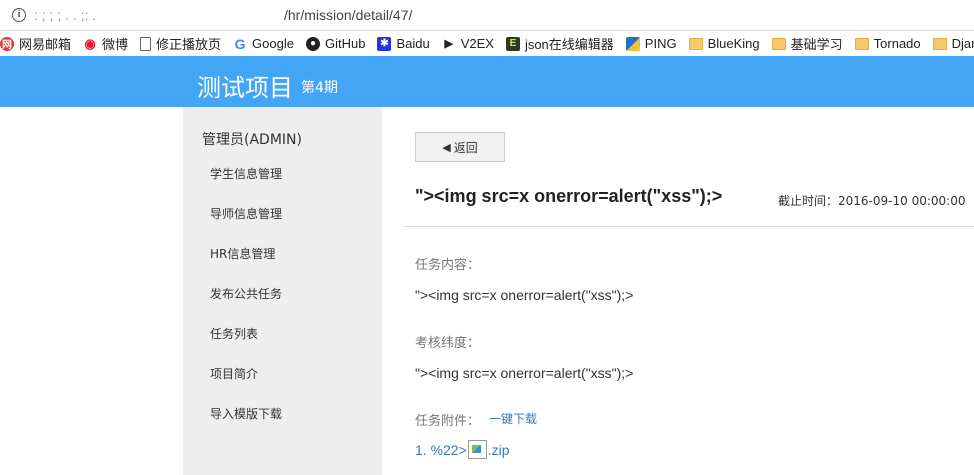  I want to click on bookmark-label: Tornado, so click(897, 43).